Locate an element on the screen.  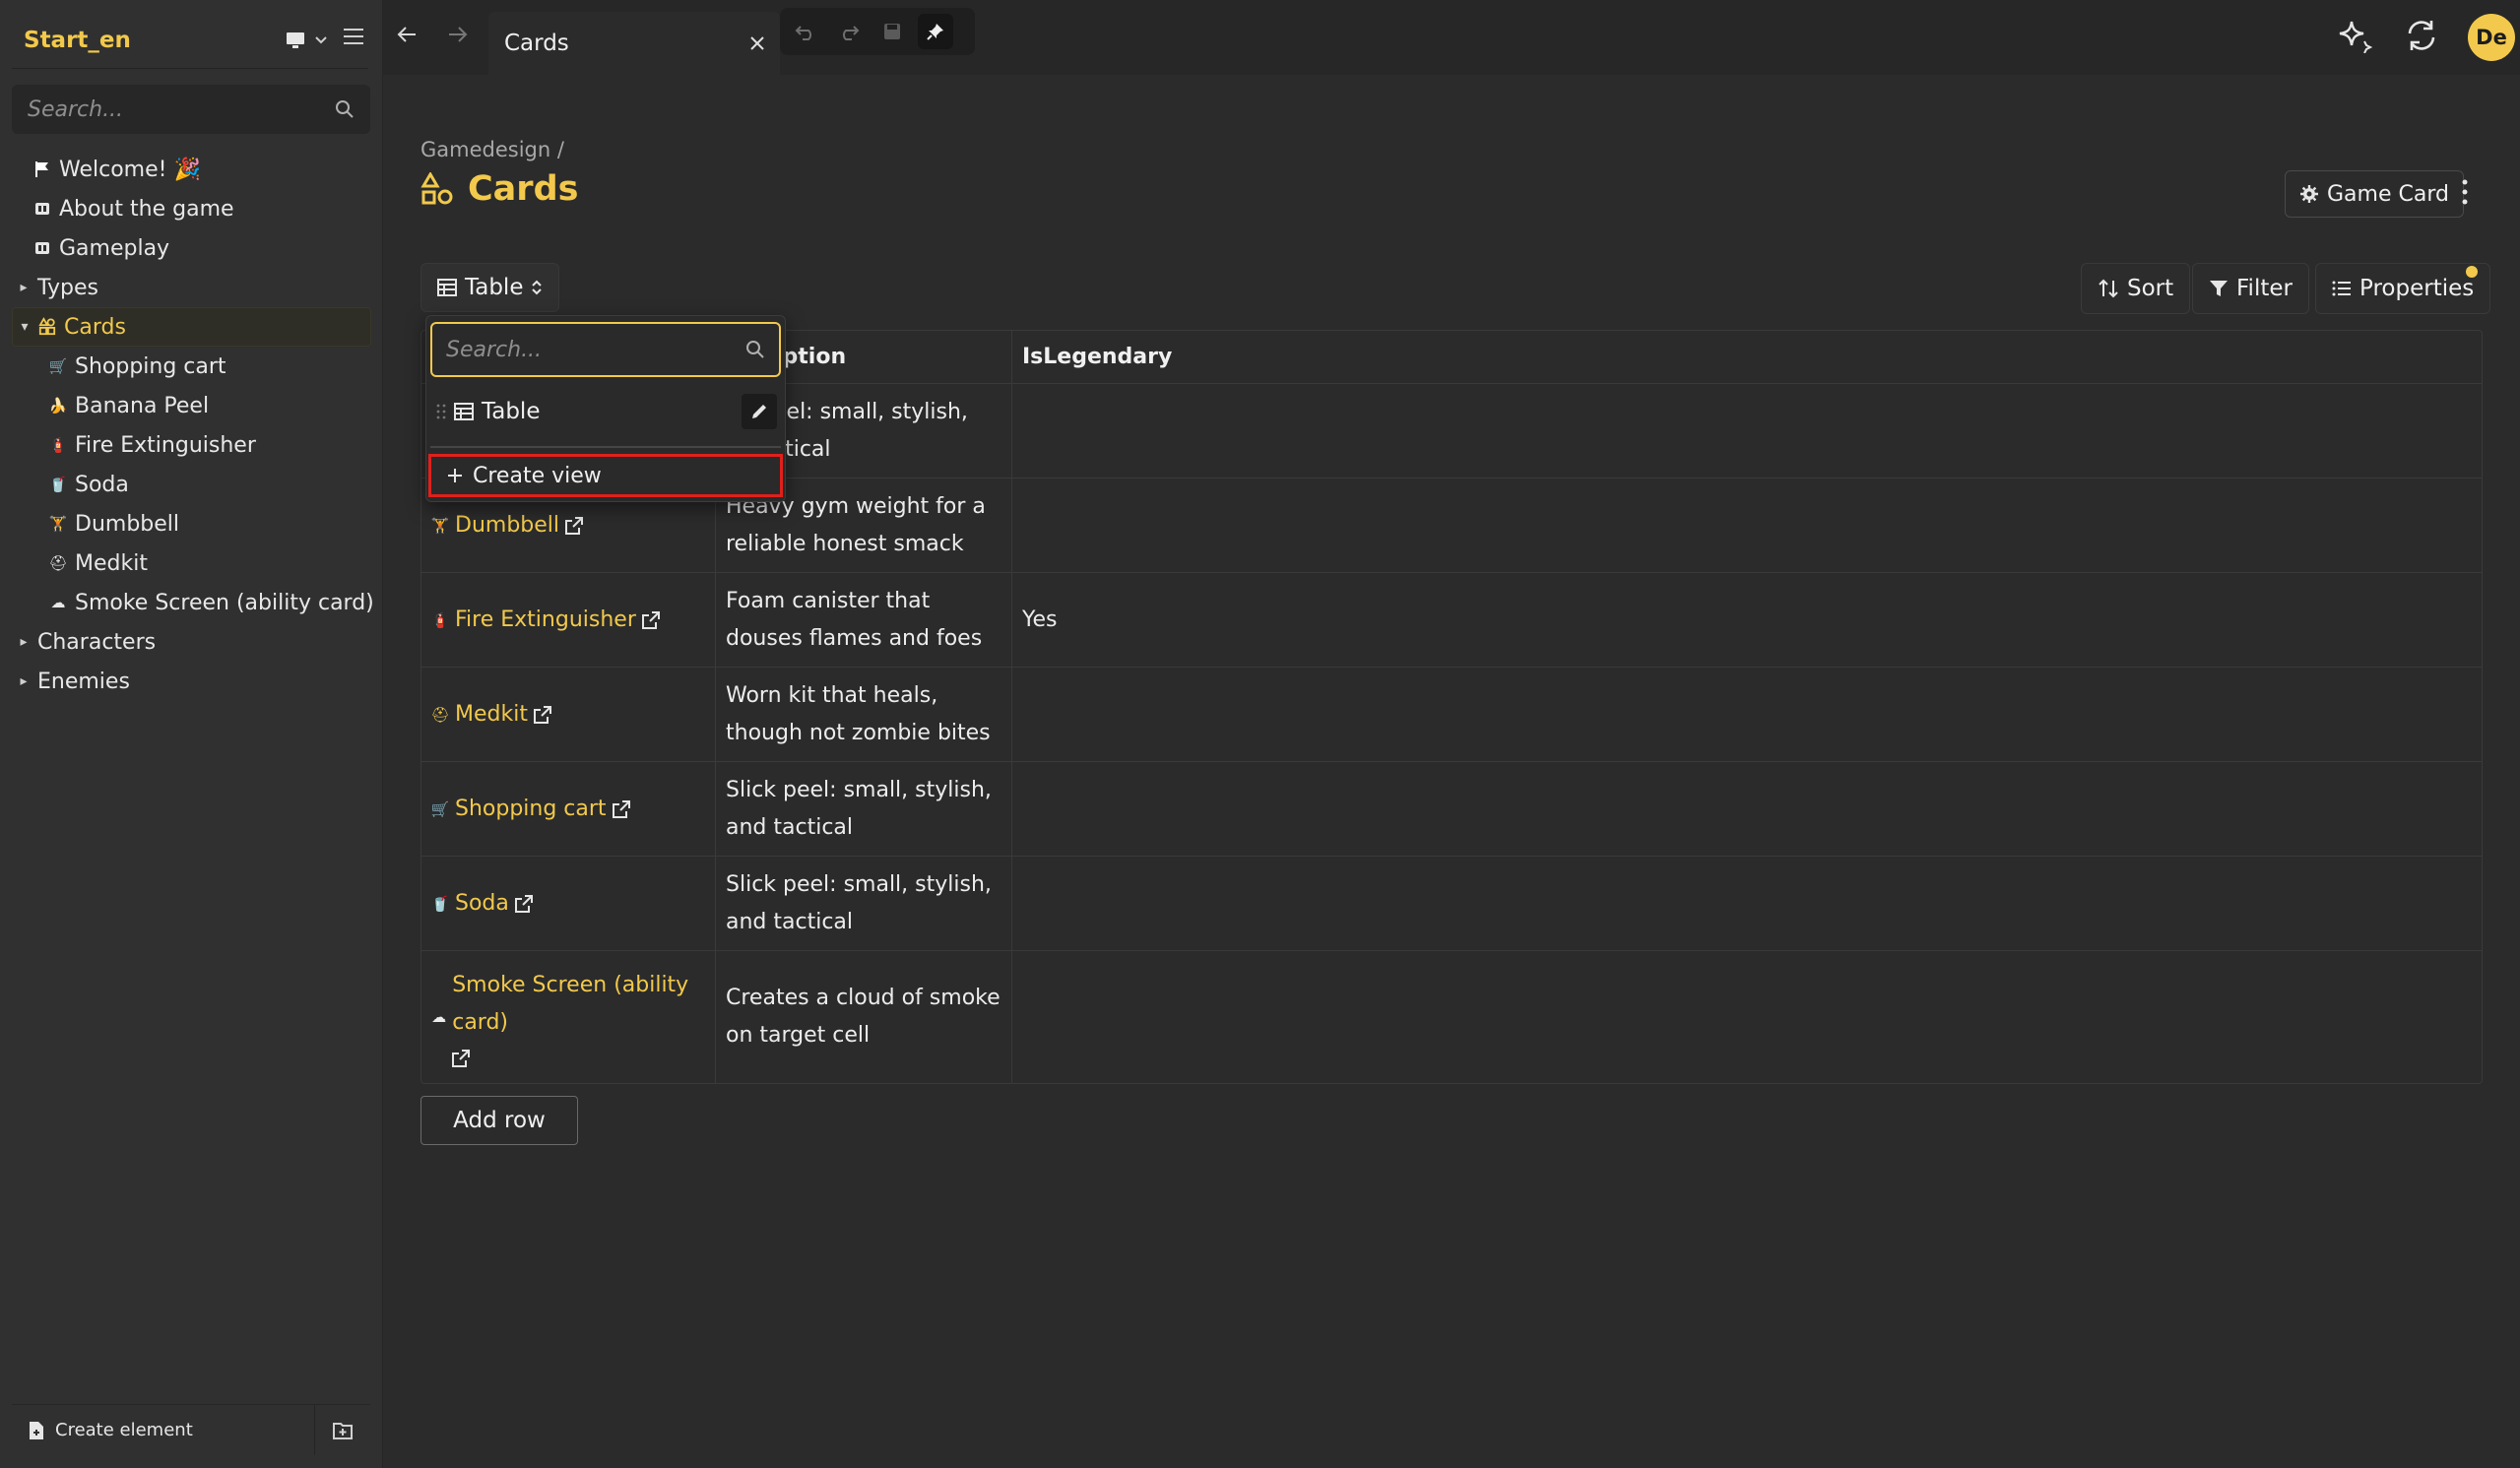
ai-assistant-button is located at coordinates (2354, 36).